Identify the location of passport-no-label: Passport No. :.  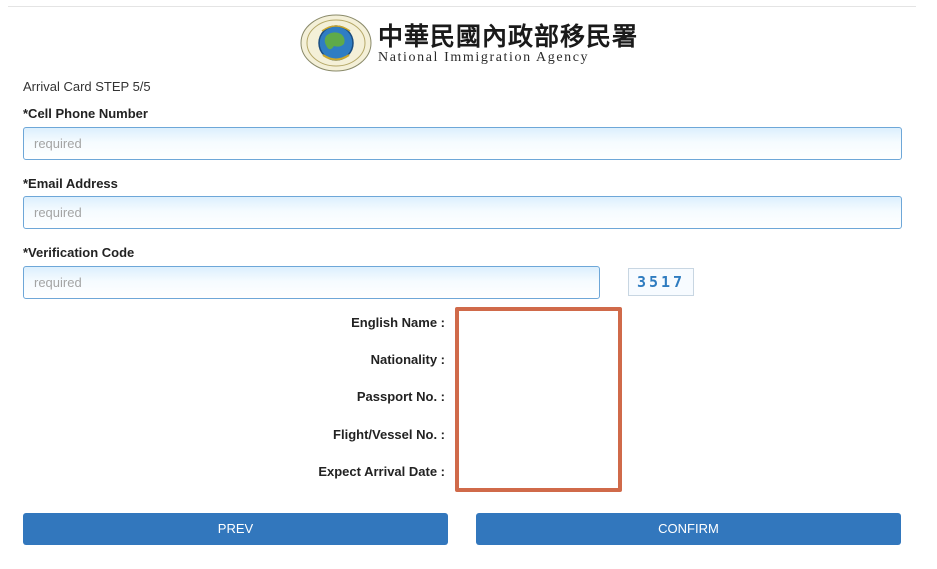
(400, 396).